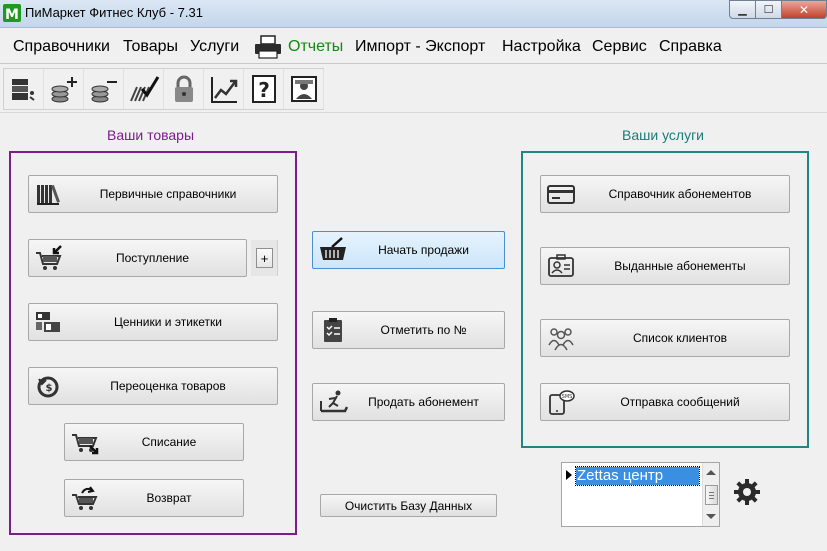 The image size is (827, 551). I want to click on coin-refresh-icon: $, so click(48, 387).